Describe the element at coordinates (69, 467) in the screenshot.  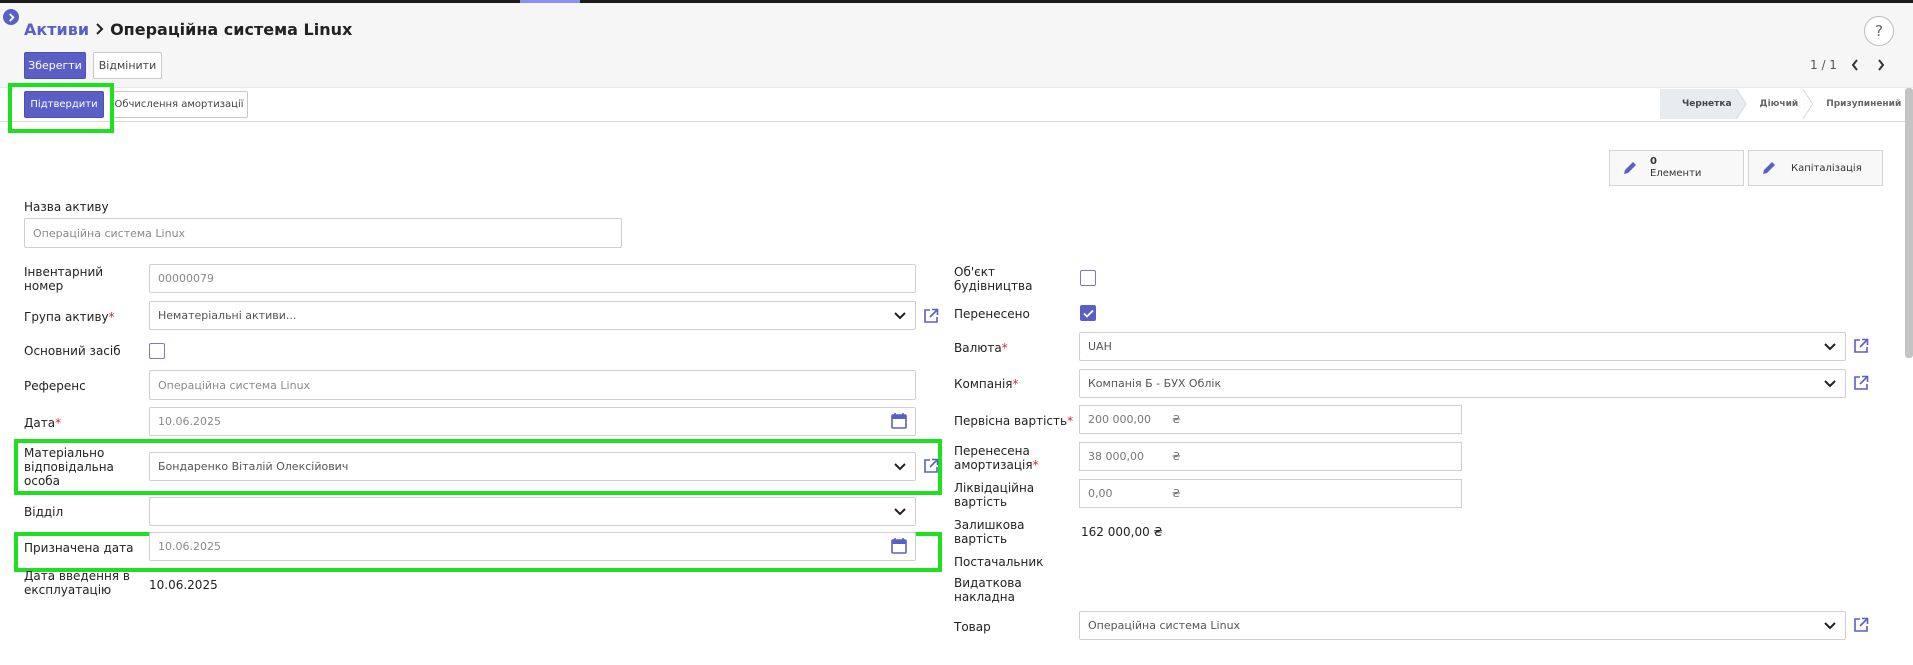
I see `responsible-person-label: Матеріально відповідальна особа` at that location.